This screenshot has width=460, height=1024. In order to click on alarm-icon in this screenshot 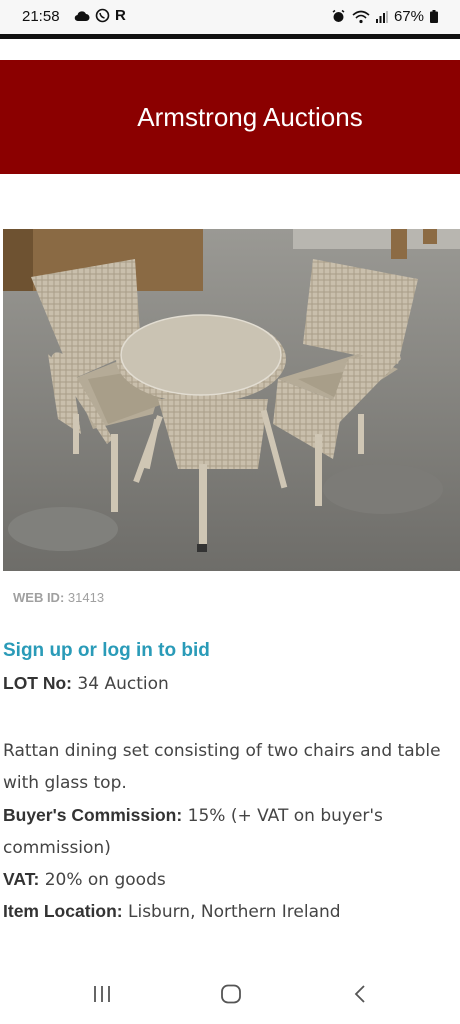, I will do `click(338, 15)`.